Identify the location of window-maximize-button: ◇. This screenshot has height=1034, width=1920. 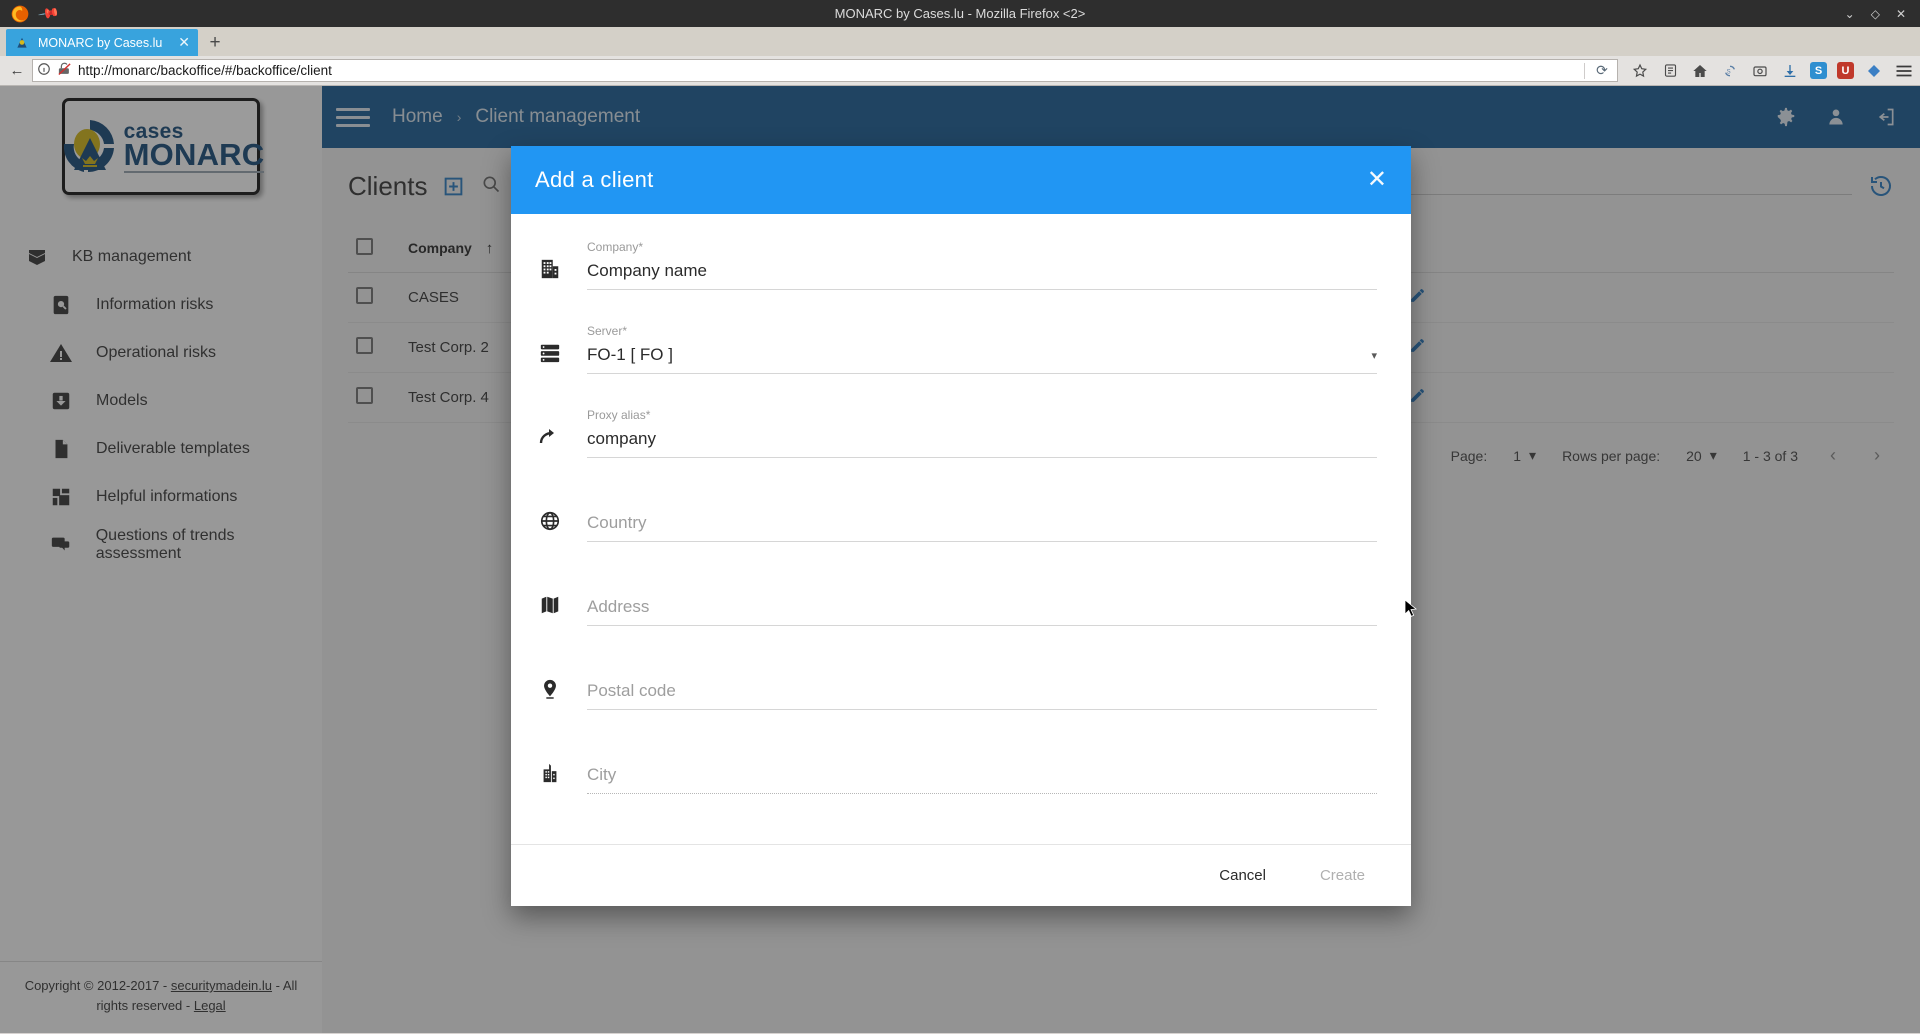
(1875, 14).